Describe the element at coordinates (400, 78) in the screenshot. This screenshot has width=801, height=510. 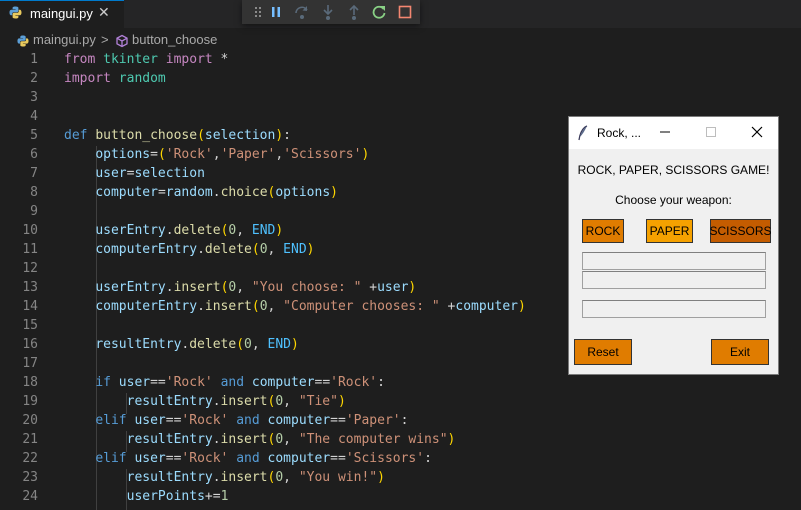
I see `code-line: 2 import random` at that location.